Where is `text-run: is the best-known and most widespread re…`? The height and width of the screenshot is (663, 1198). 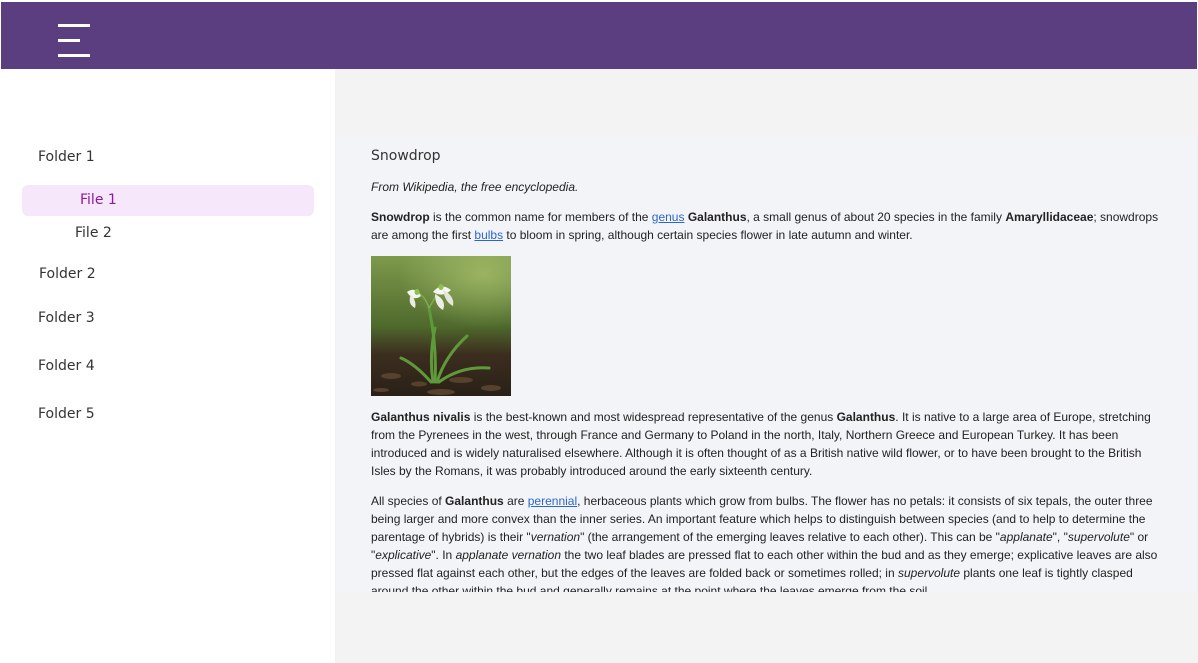
text-run: is the best-known and most widespread re… is located at coordinates (653, 417).